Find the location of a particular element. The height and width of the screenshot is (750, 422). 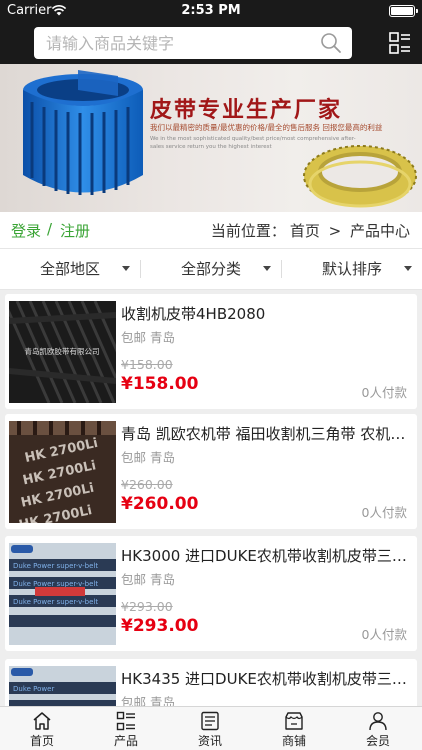

tab-news: 资讯 is located at coordinates (210, 728).